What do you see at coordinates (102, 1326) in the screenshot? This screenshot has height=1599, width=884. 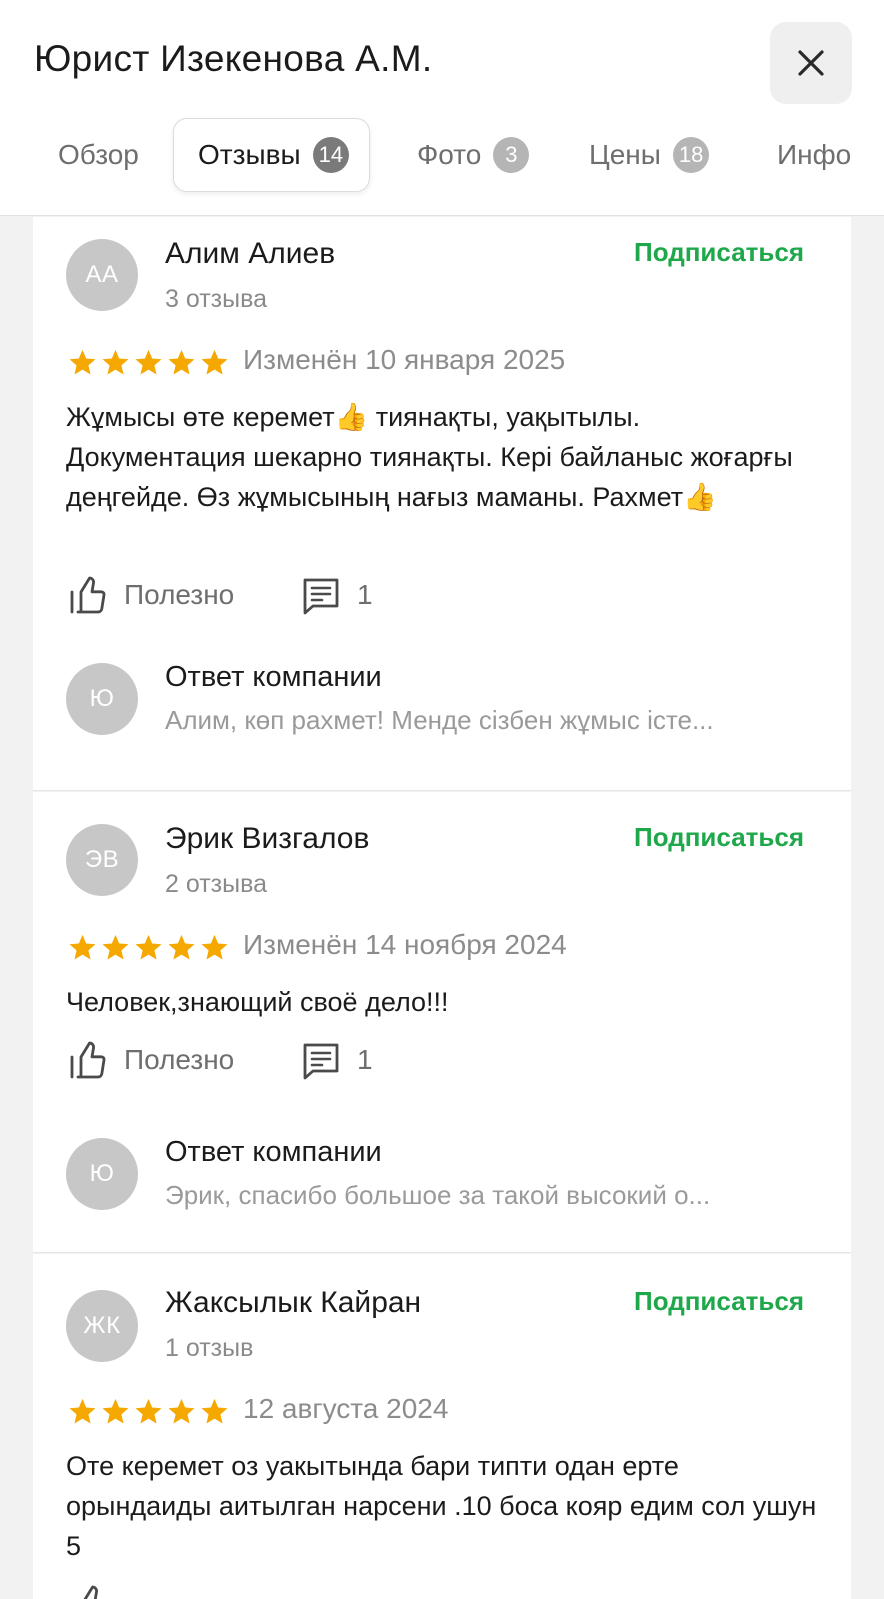 I see `avatar: ЖК` at bounding box center [102, 1326].